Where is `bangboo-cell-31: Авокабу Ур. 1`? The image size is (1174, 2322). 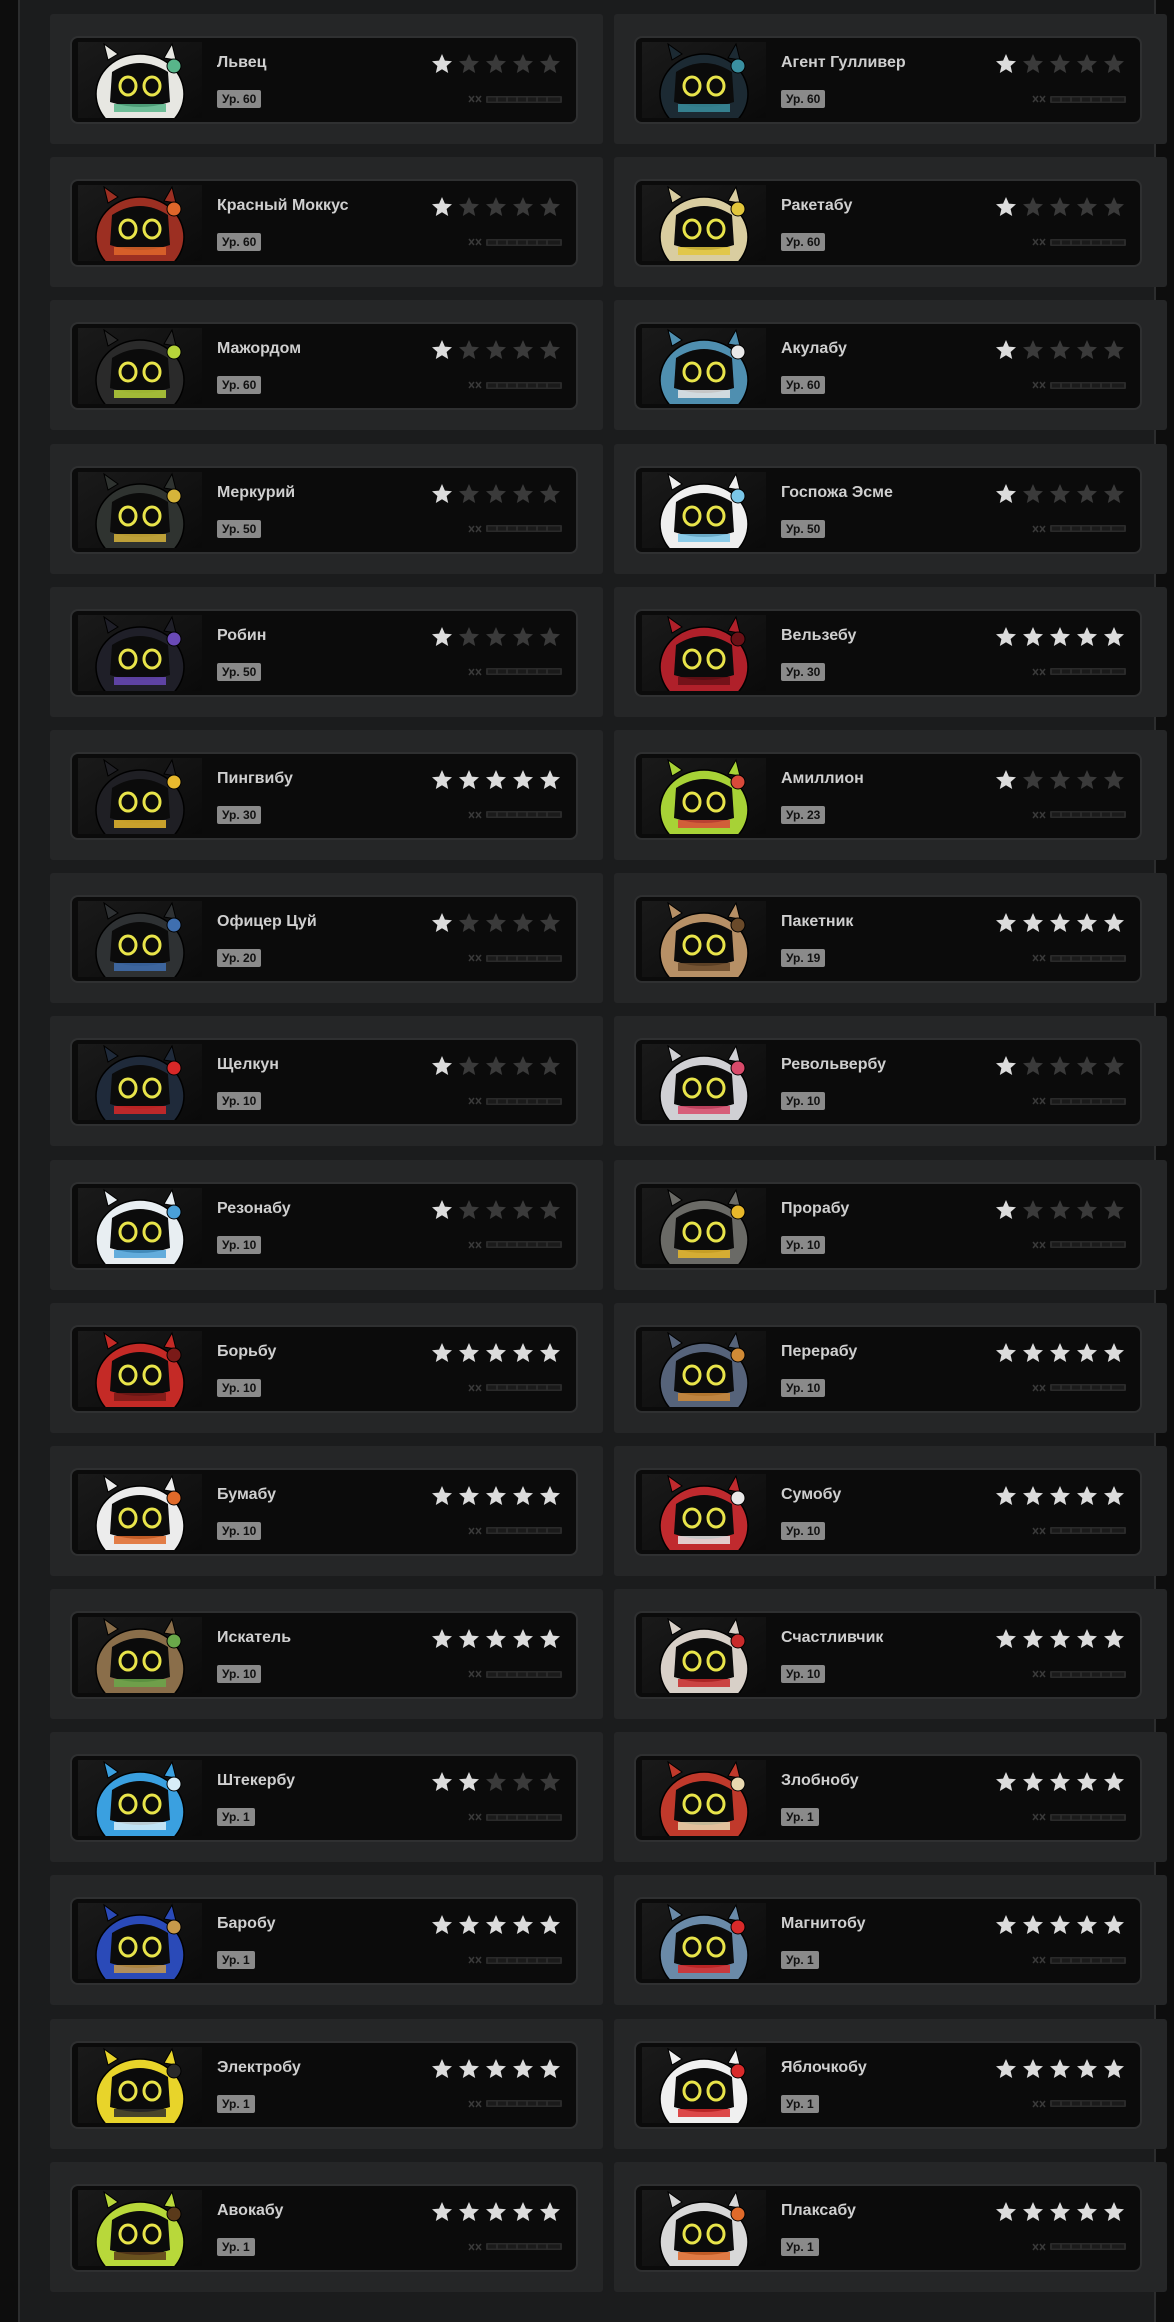
bangboo-cell-31: Авокабу Ур. 1 is located at coordinates (326, 2226).